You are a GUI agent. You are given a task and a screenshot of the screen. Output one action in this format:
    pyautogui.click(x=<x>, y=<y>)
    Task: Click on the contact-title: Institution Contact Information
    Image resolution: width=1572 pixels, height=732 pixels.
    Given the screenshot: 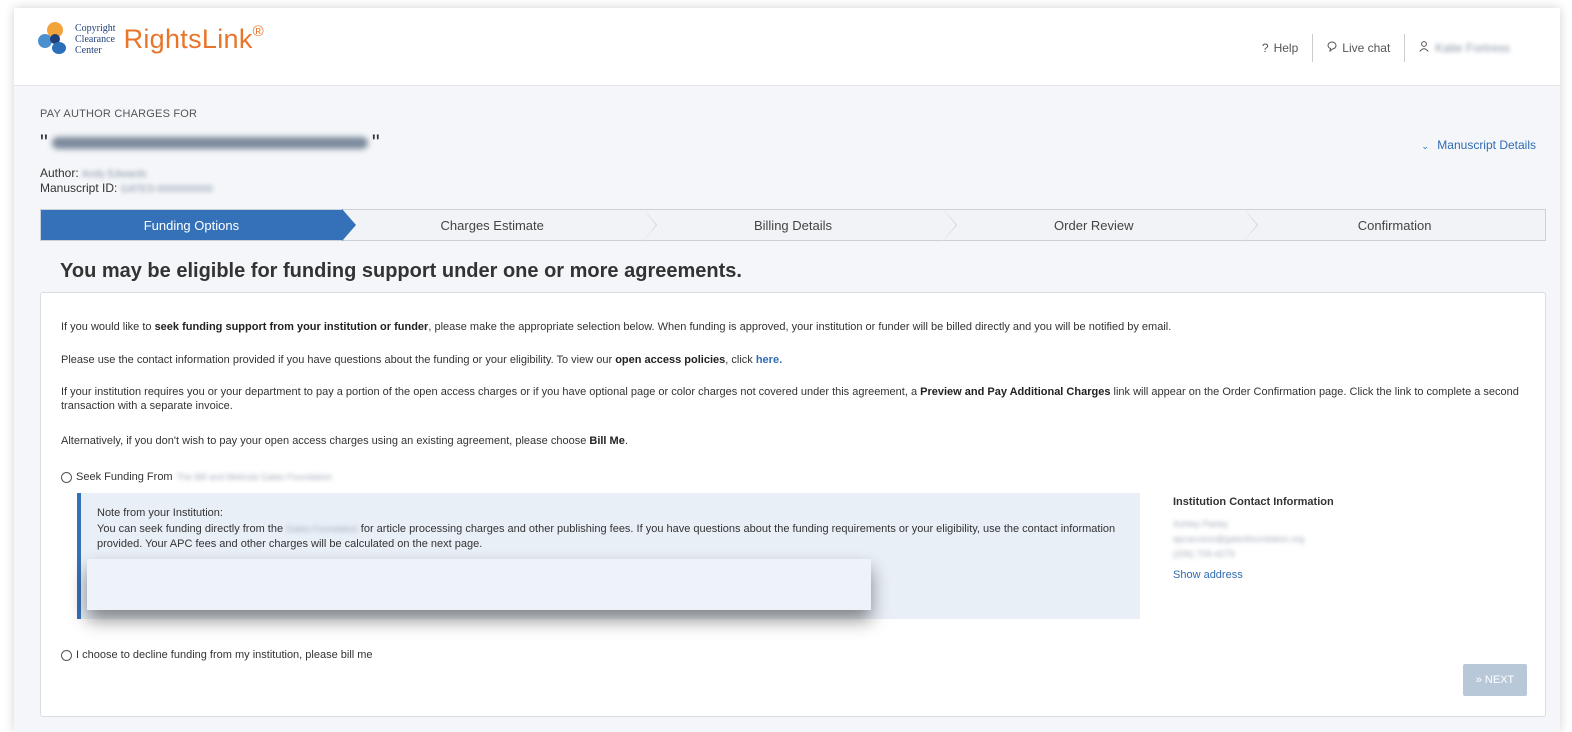 What is the action you would take?
    pyautogui.click(x=1253, y=502)
    